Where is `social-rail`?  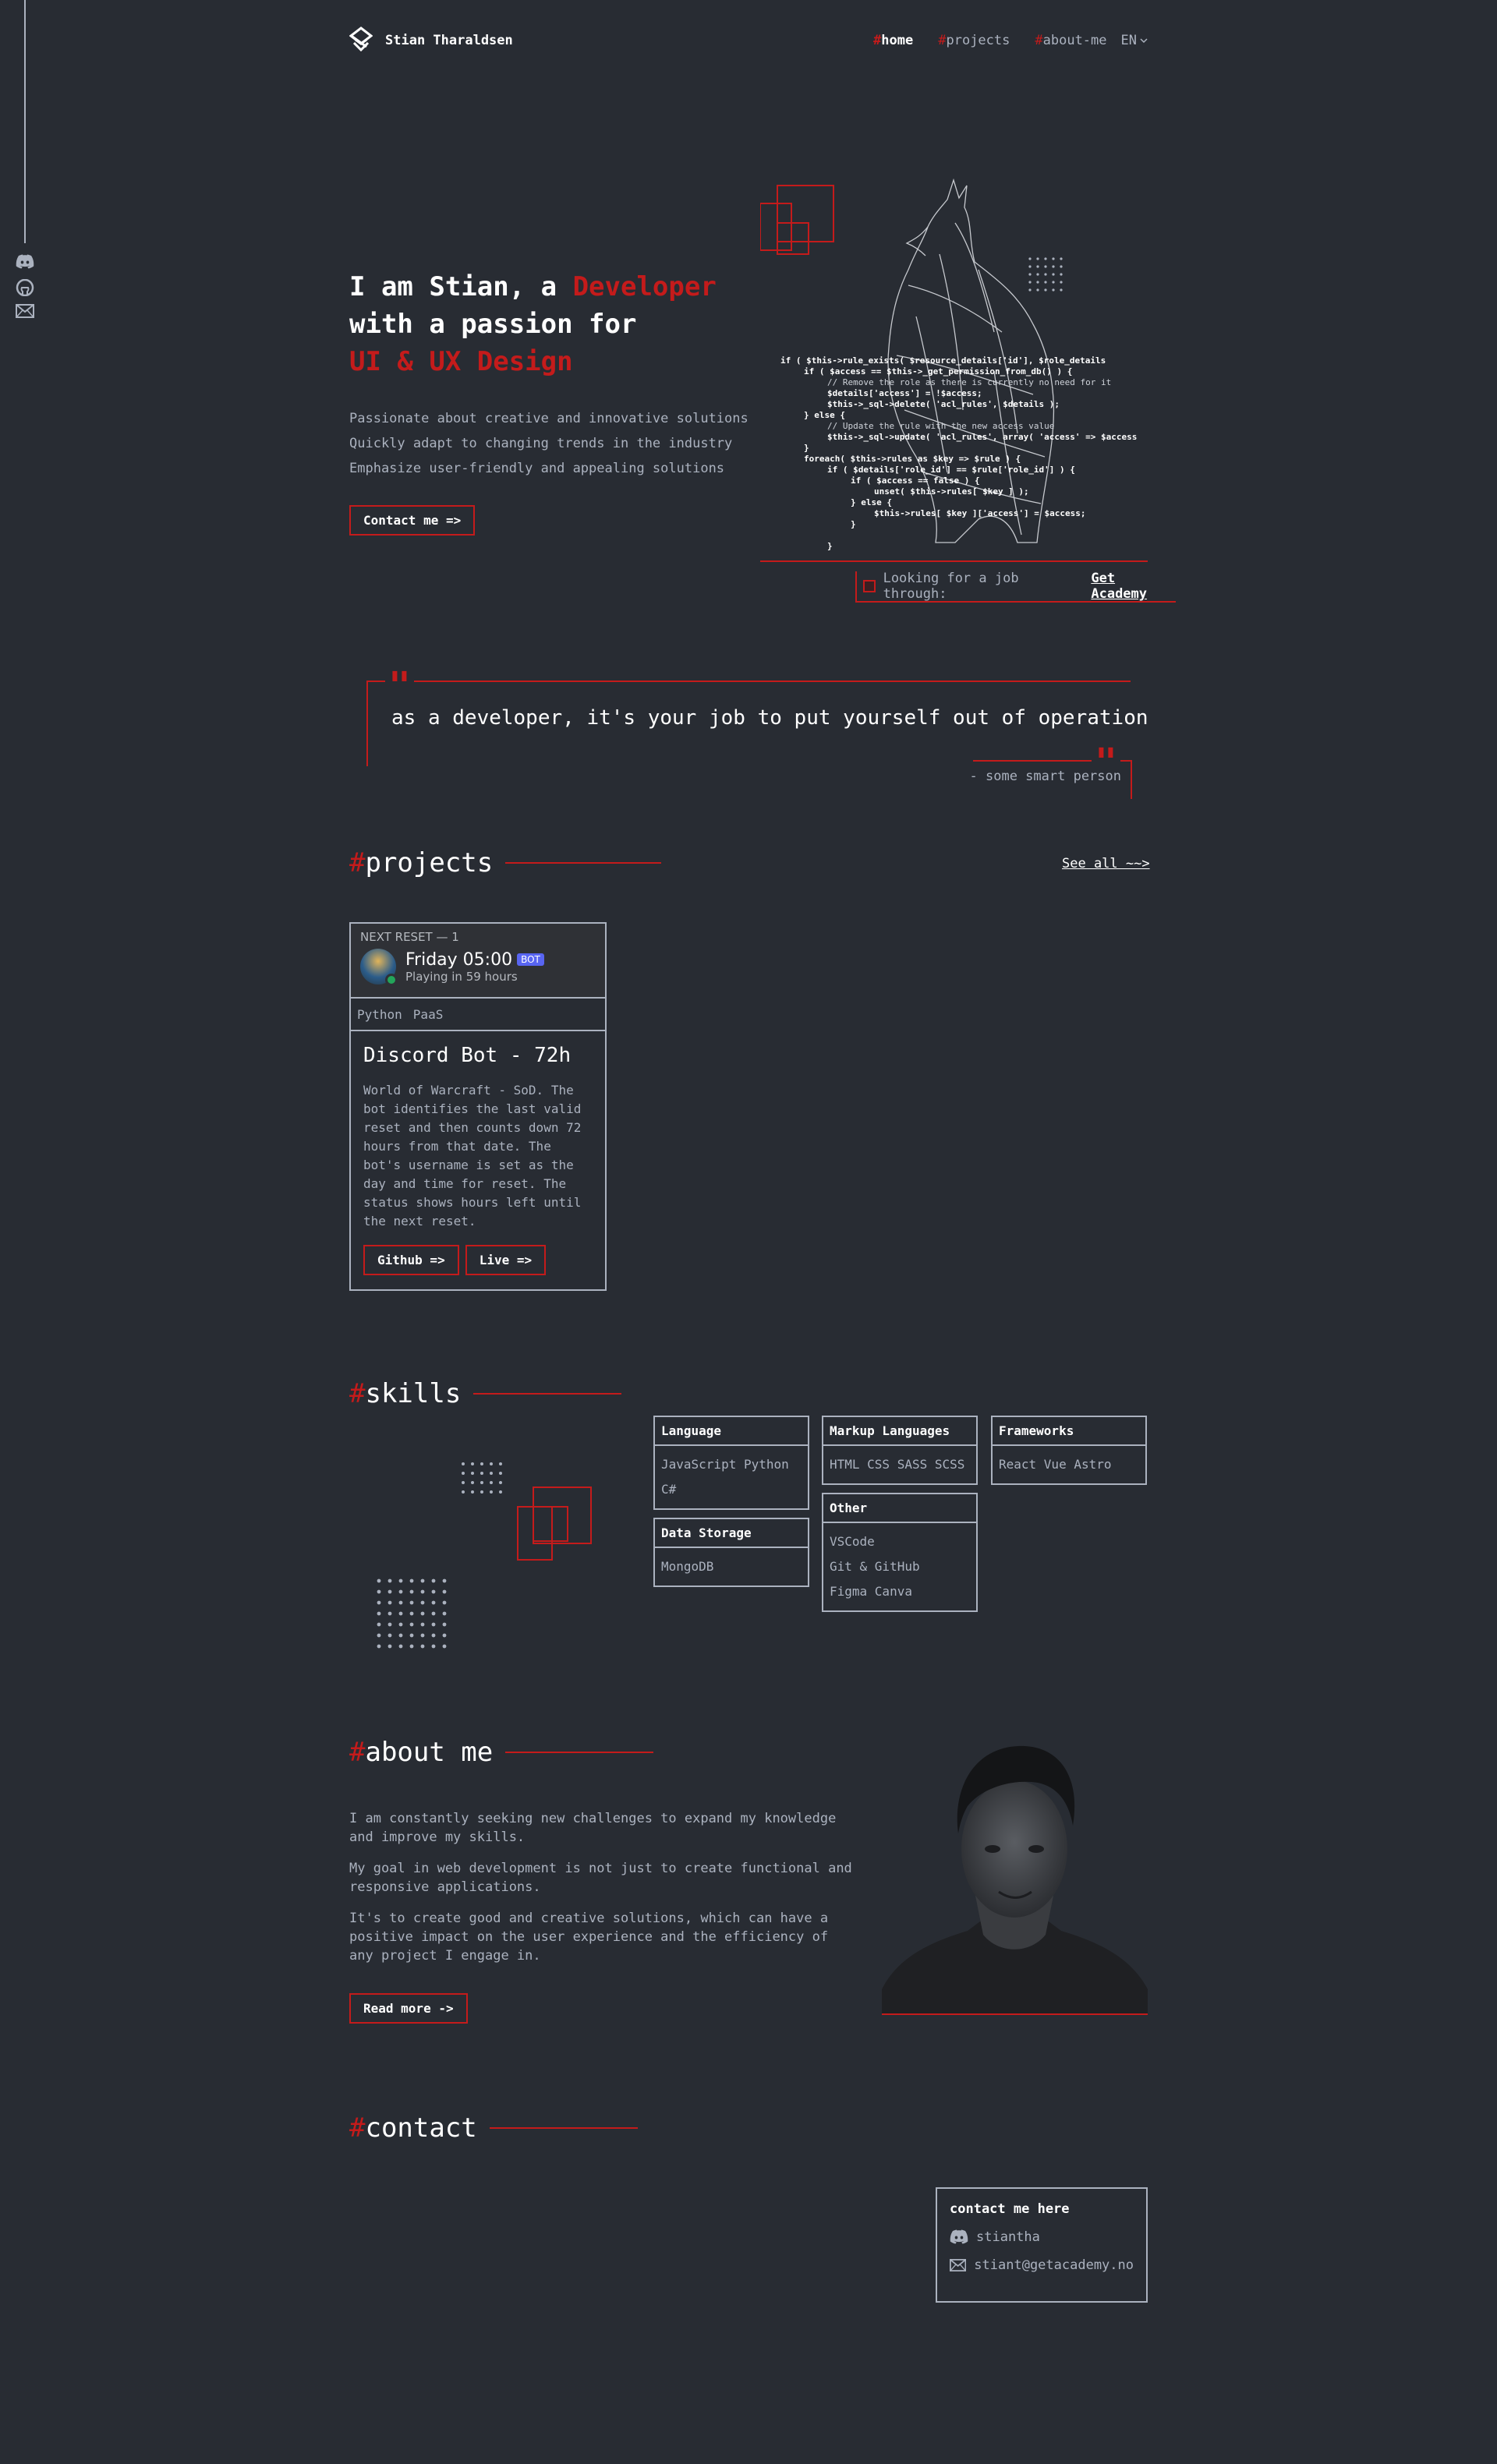 social-rail is located at coordinates (25, 287).